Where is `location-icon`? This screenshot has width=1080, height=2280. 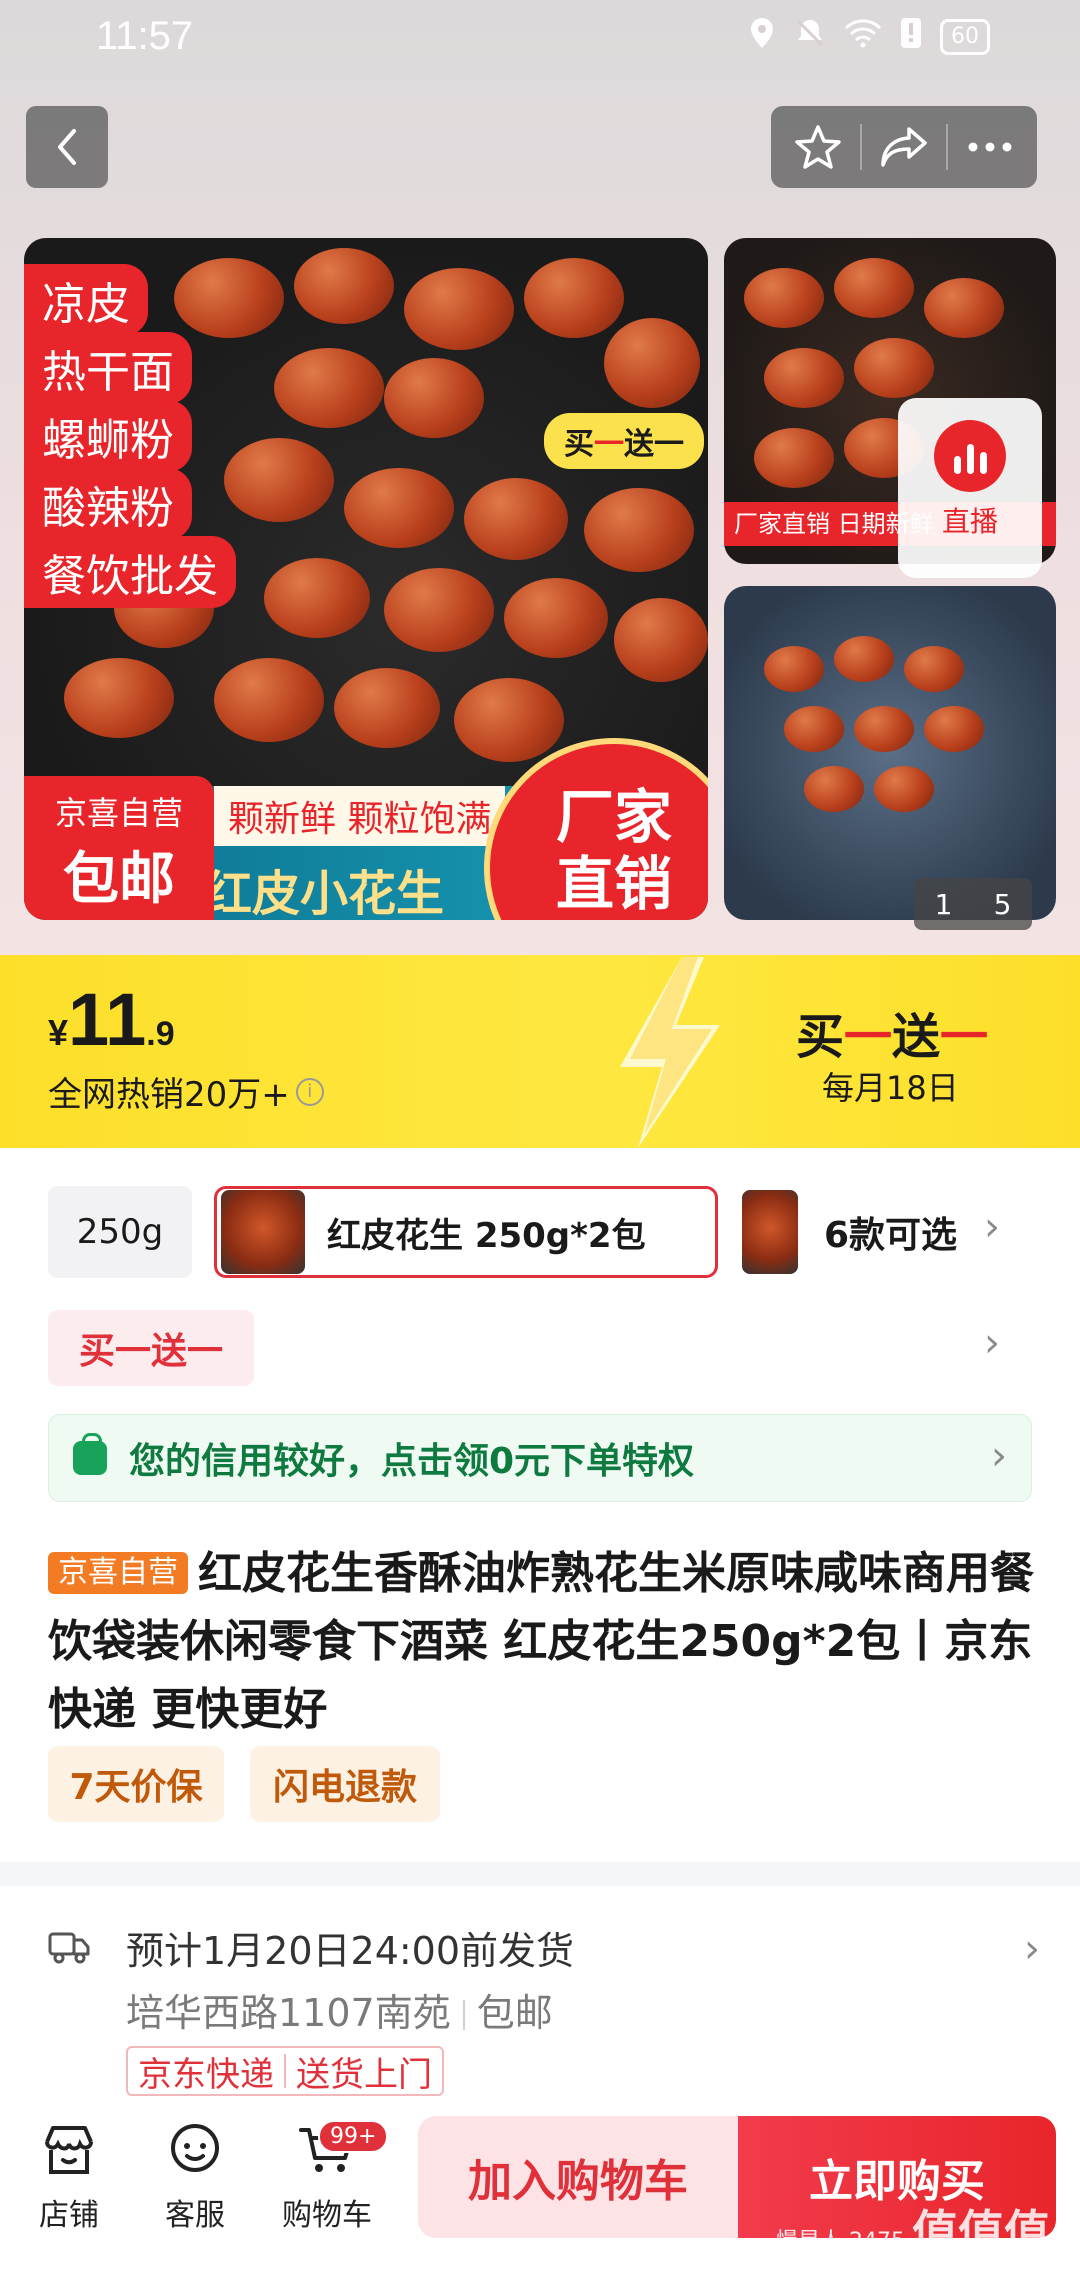 location-icon is located at coordinates (762, 37).